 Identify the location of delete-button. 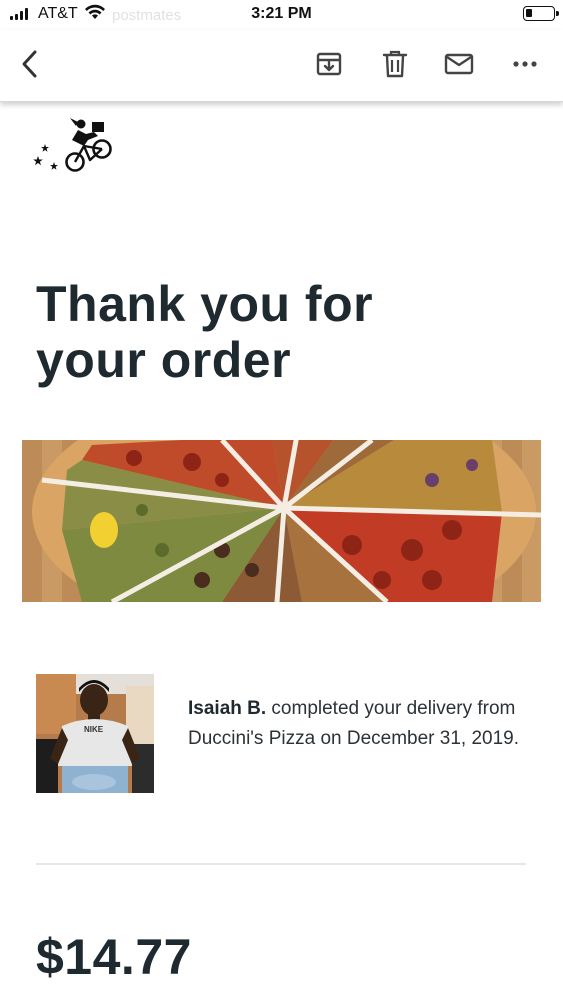
(395, 64).